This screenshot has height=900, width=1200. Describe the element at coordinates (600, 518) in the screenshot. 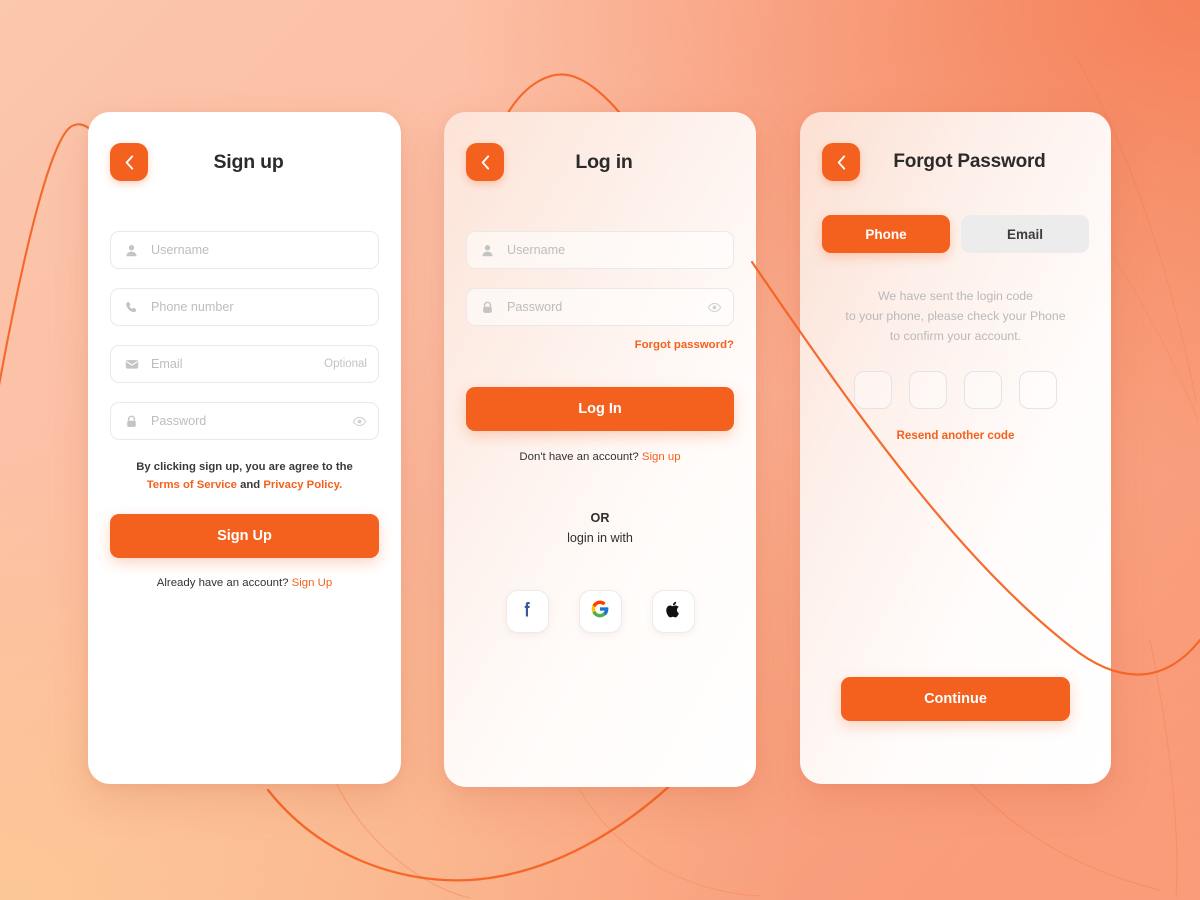

I see `divider-or-label: OR` at that location.